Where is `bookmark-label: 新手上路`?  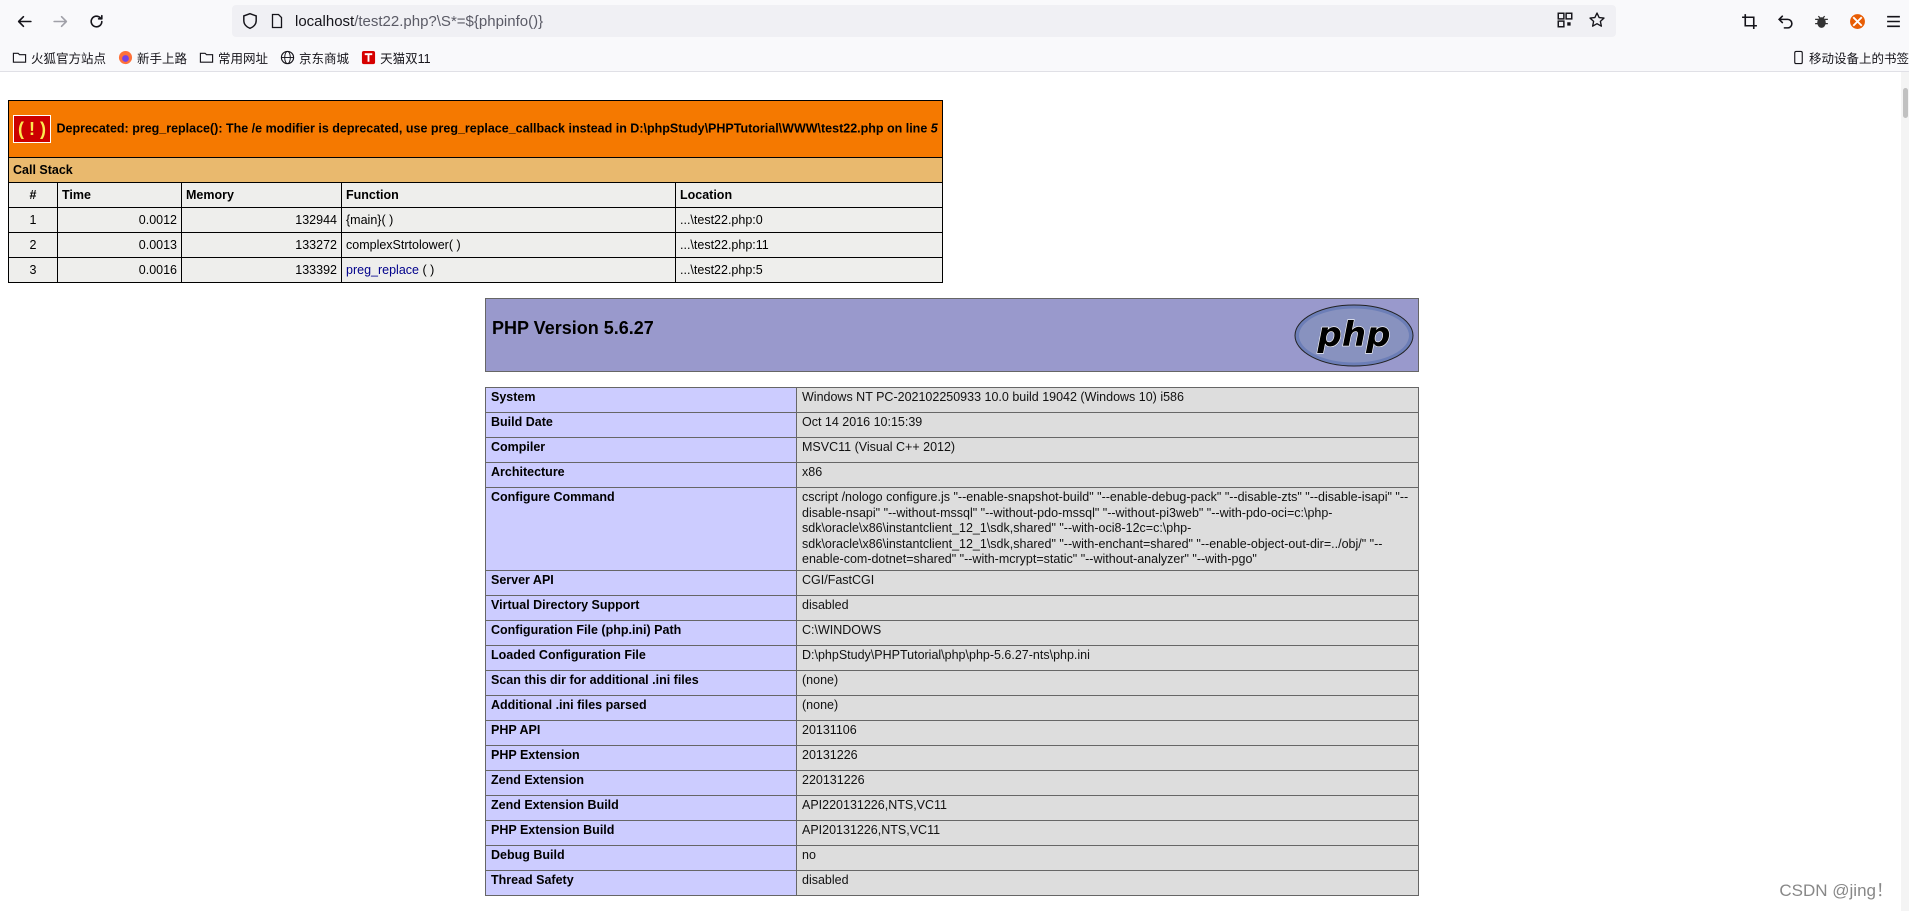
bookmark-label: 新手上路 is located at coordinates (162, 58).